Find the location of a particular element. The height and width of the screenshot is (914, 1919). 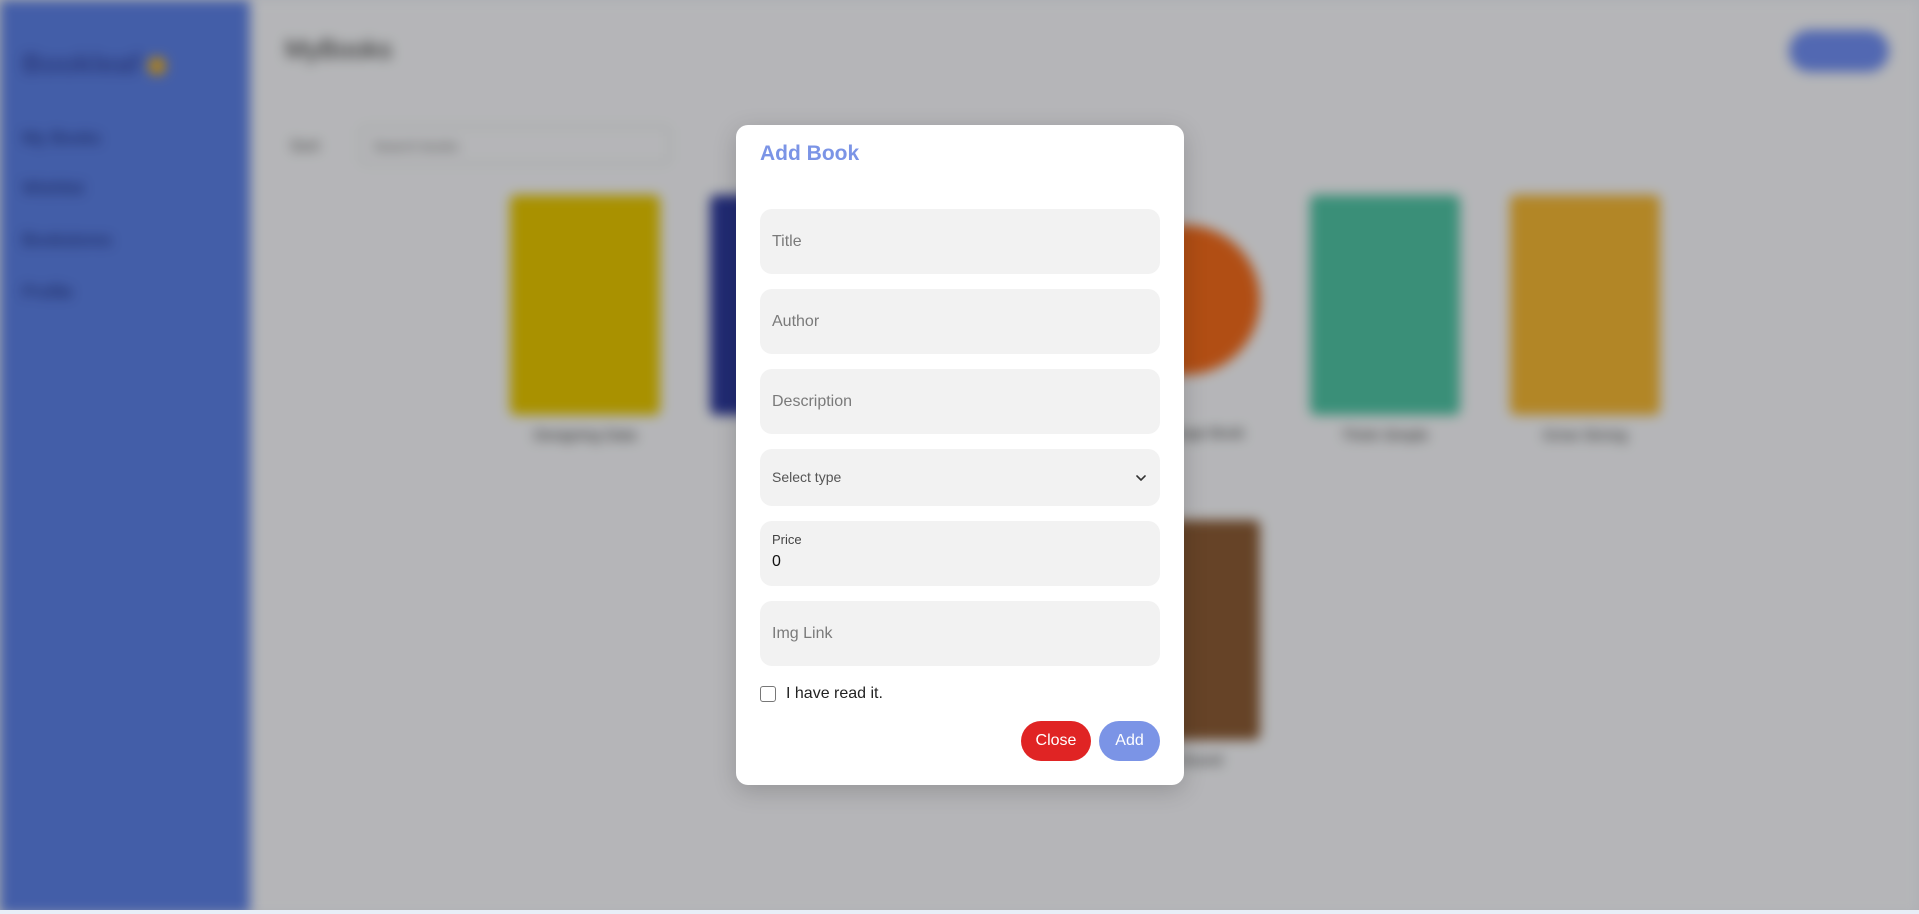

read-checkbox-label: I have read it. is located at coordinates (834, 694).